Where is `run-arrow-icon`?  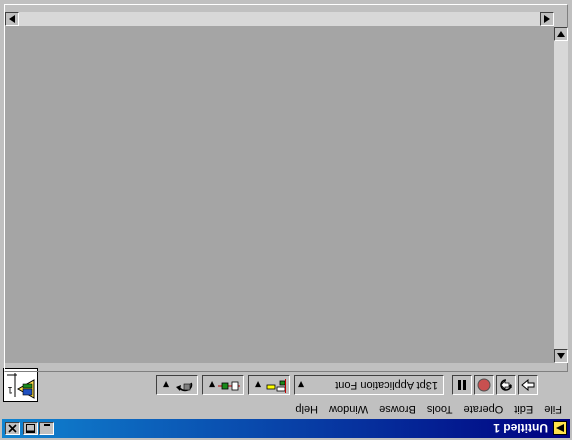
run-arrow-icon is located at coordinates (528, 385).